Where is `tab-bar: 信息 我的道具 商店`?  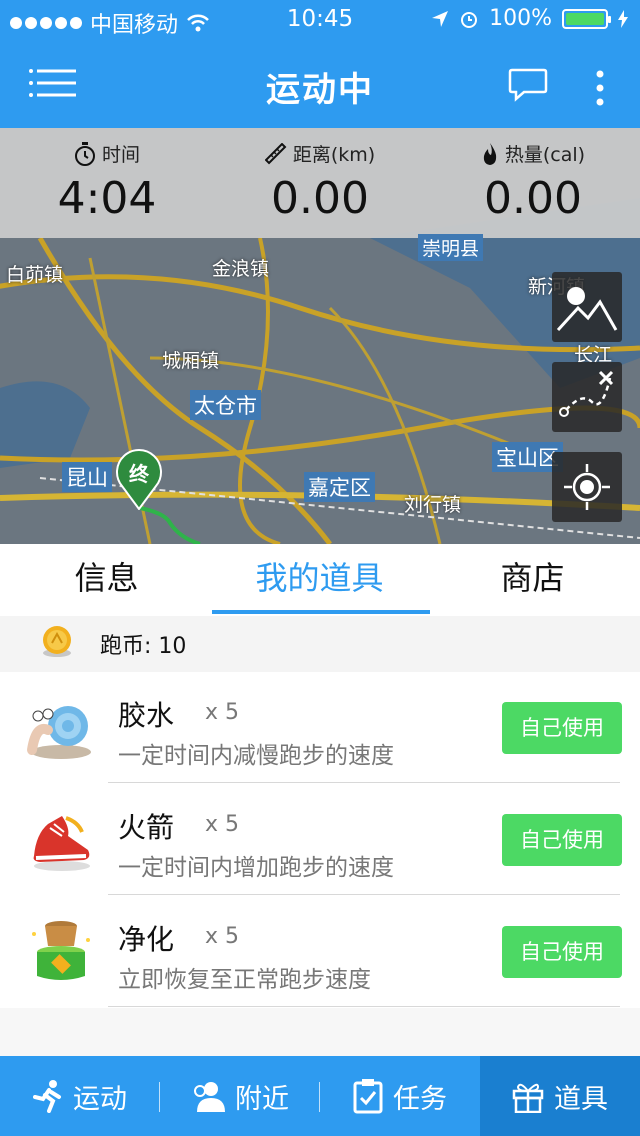 tab-bar: 信息 我的道具 商店 is located at coordinates (320, 580).